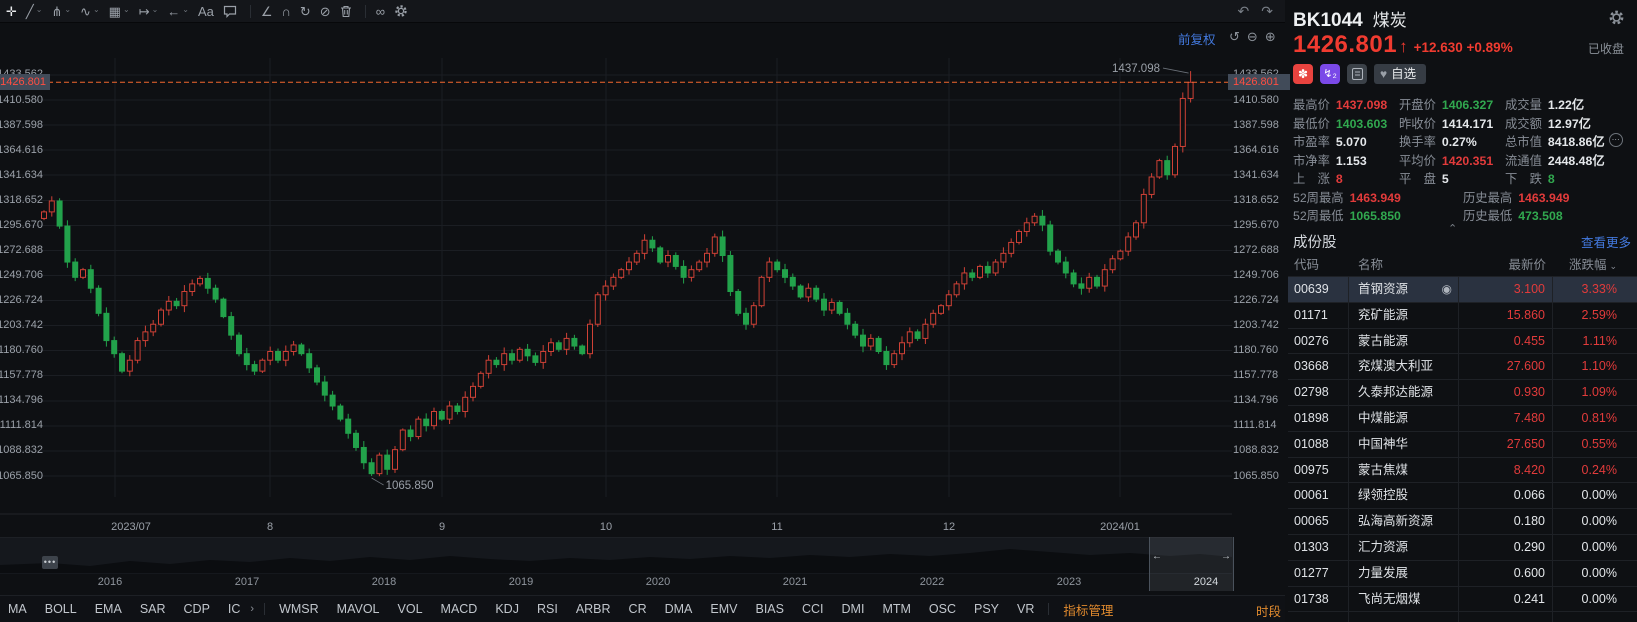 This screenshot has width=1637, height=622. I want to click on see-more-link: 查看更多, so click(1606, 241).